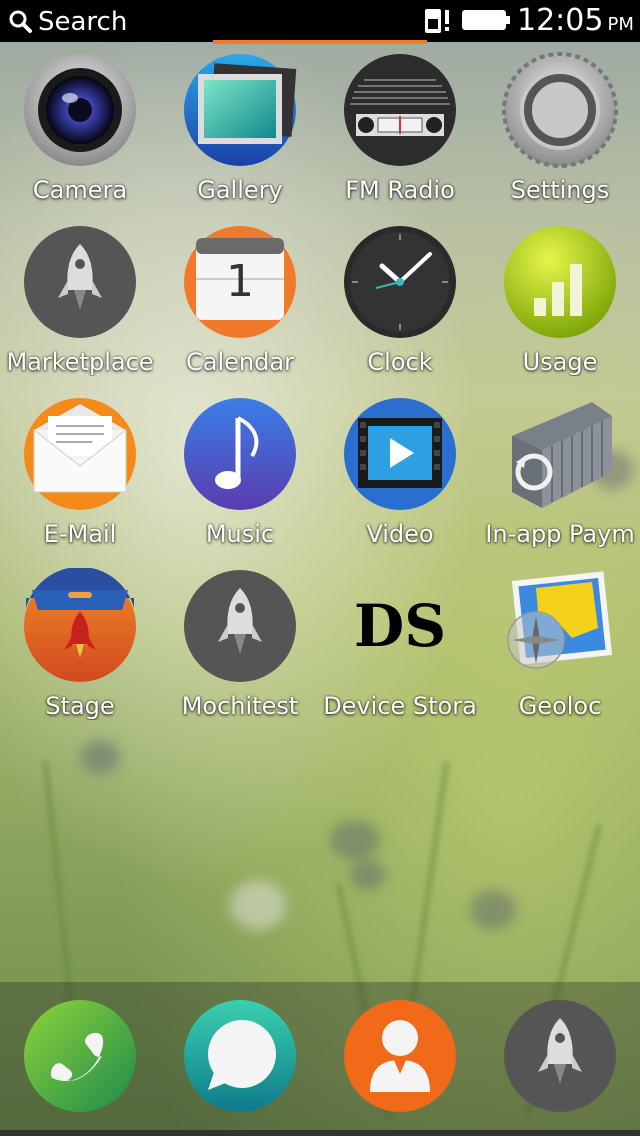  Describe the element at coordinates (560, 20) in the screenshot. I see `status-time: 12:05` at that location.